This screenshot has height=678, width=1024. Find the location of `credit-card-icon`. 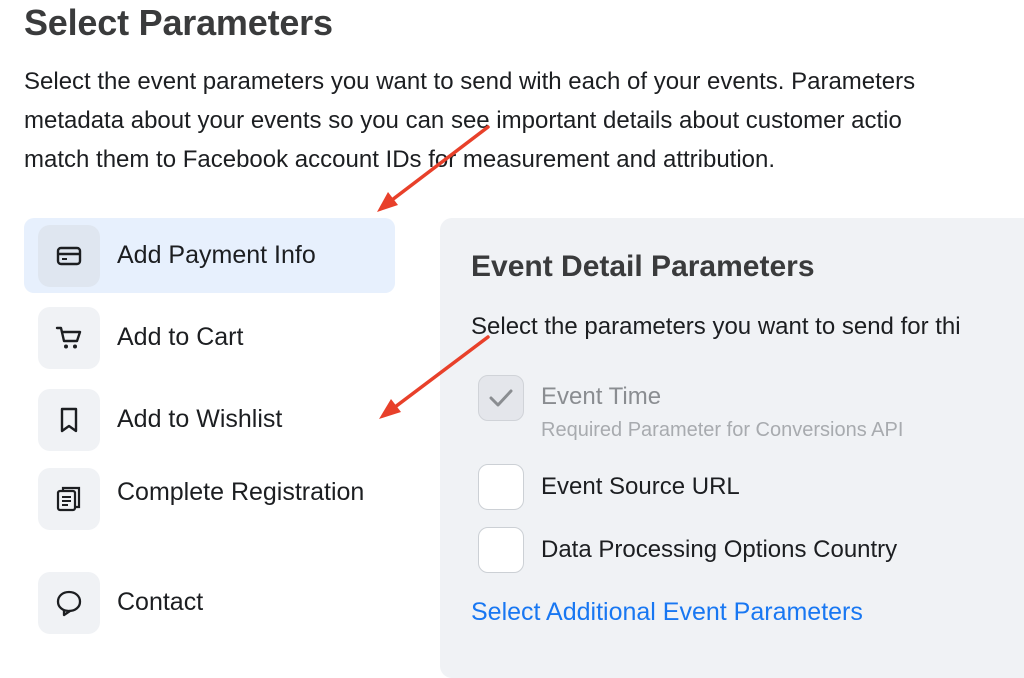

credit-card-icon is located at coordinates (69, 255).